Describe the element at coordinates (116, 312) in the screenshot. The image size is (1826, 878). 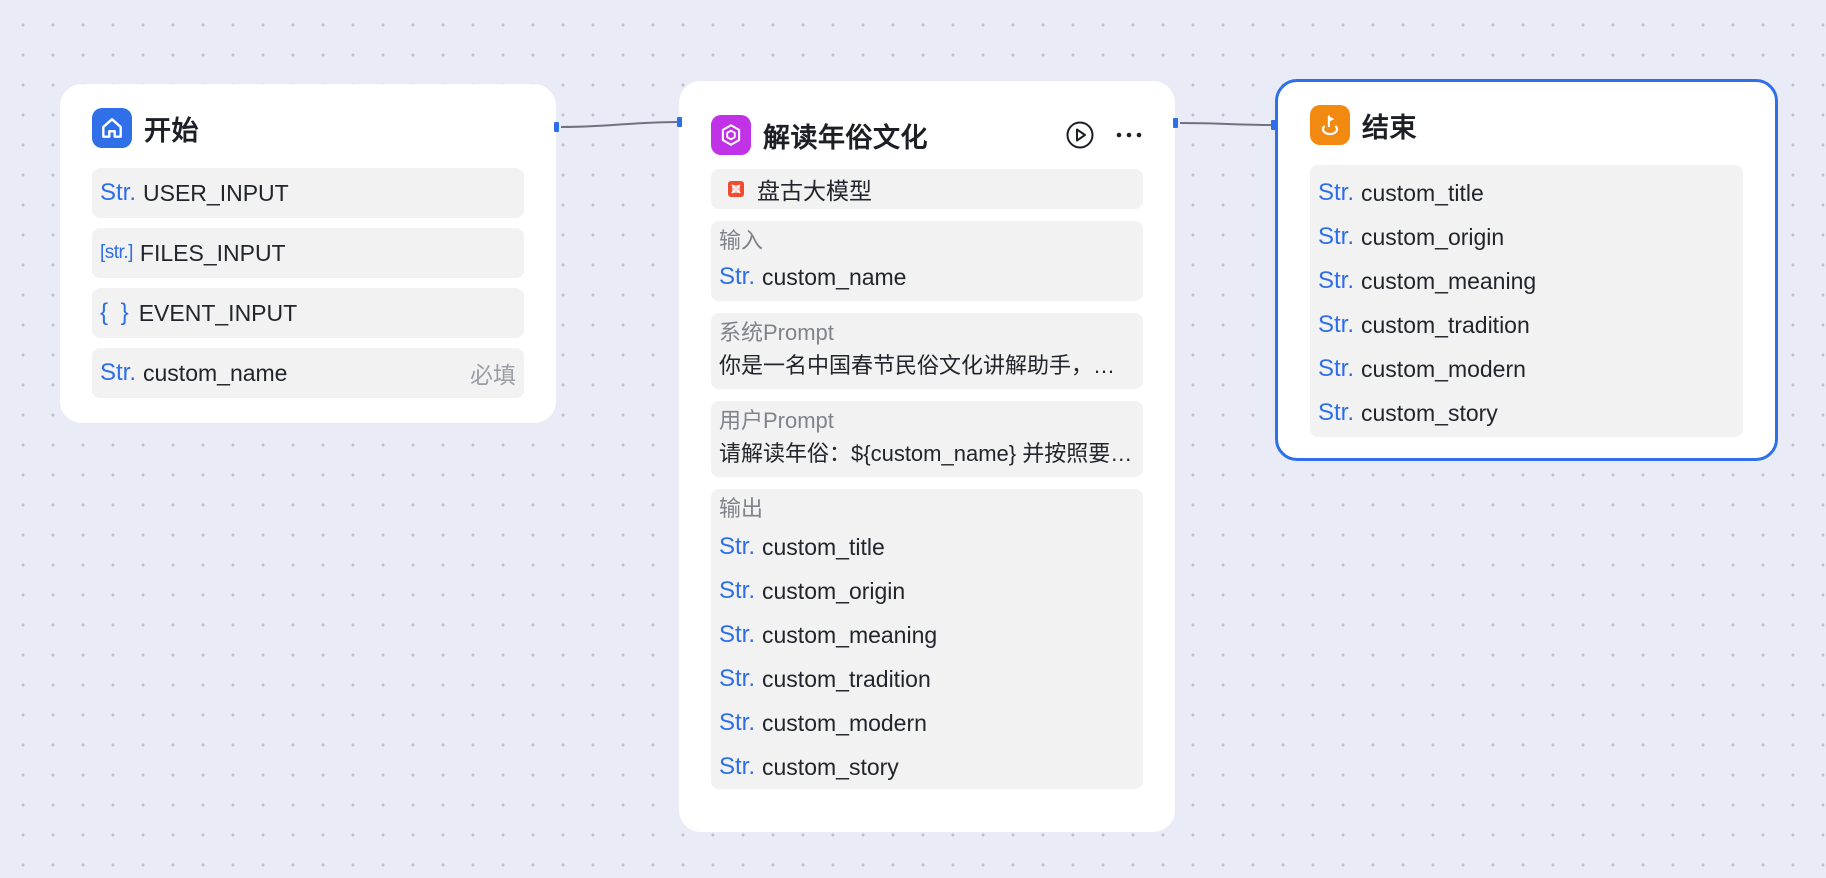
I see `type-tag: { }` at that location.